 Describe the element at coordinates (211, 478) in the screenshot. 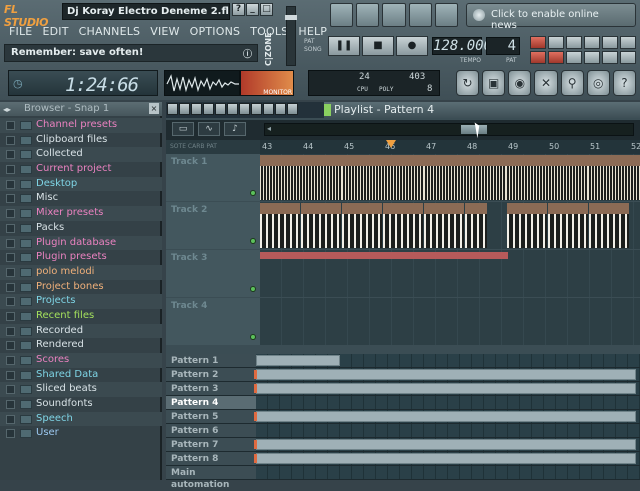

I see `pattern-name: Main automation` at that location.